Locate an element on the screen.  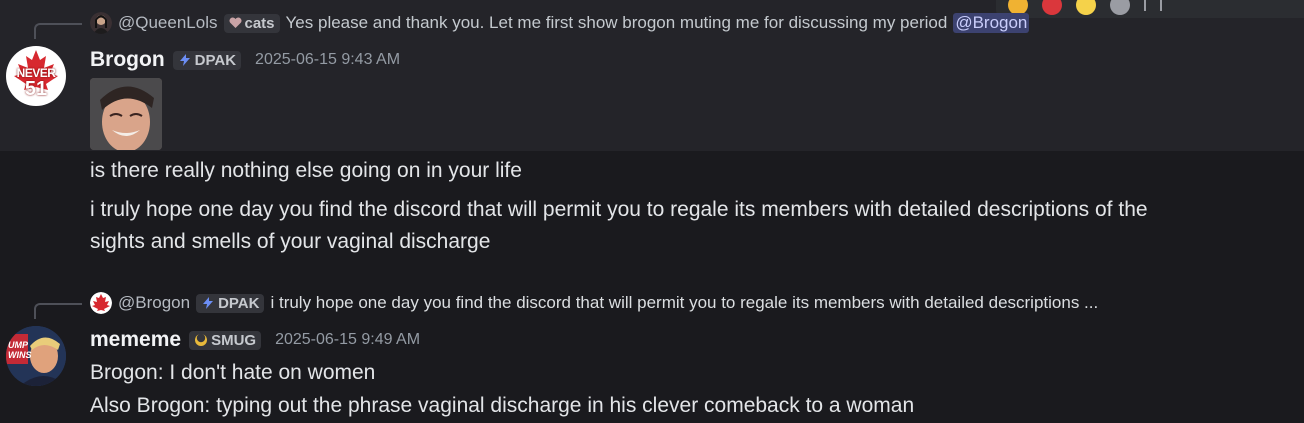
heart-reaction-icon is located at coordinates (1052, 7).